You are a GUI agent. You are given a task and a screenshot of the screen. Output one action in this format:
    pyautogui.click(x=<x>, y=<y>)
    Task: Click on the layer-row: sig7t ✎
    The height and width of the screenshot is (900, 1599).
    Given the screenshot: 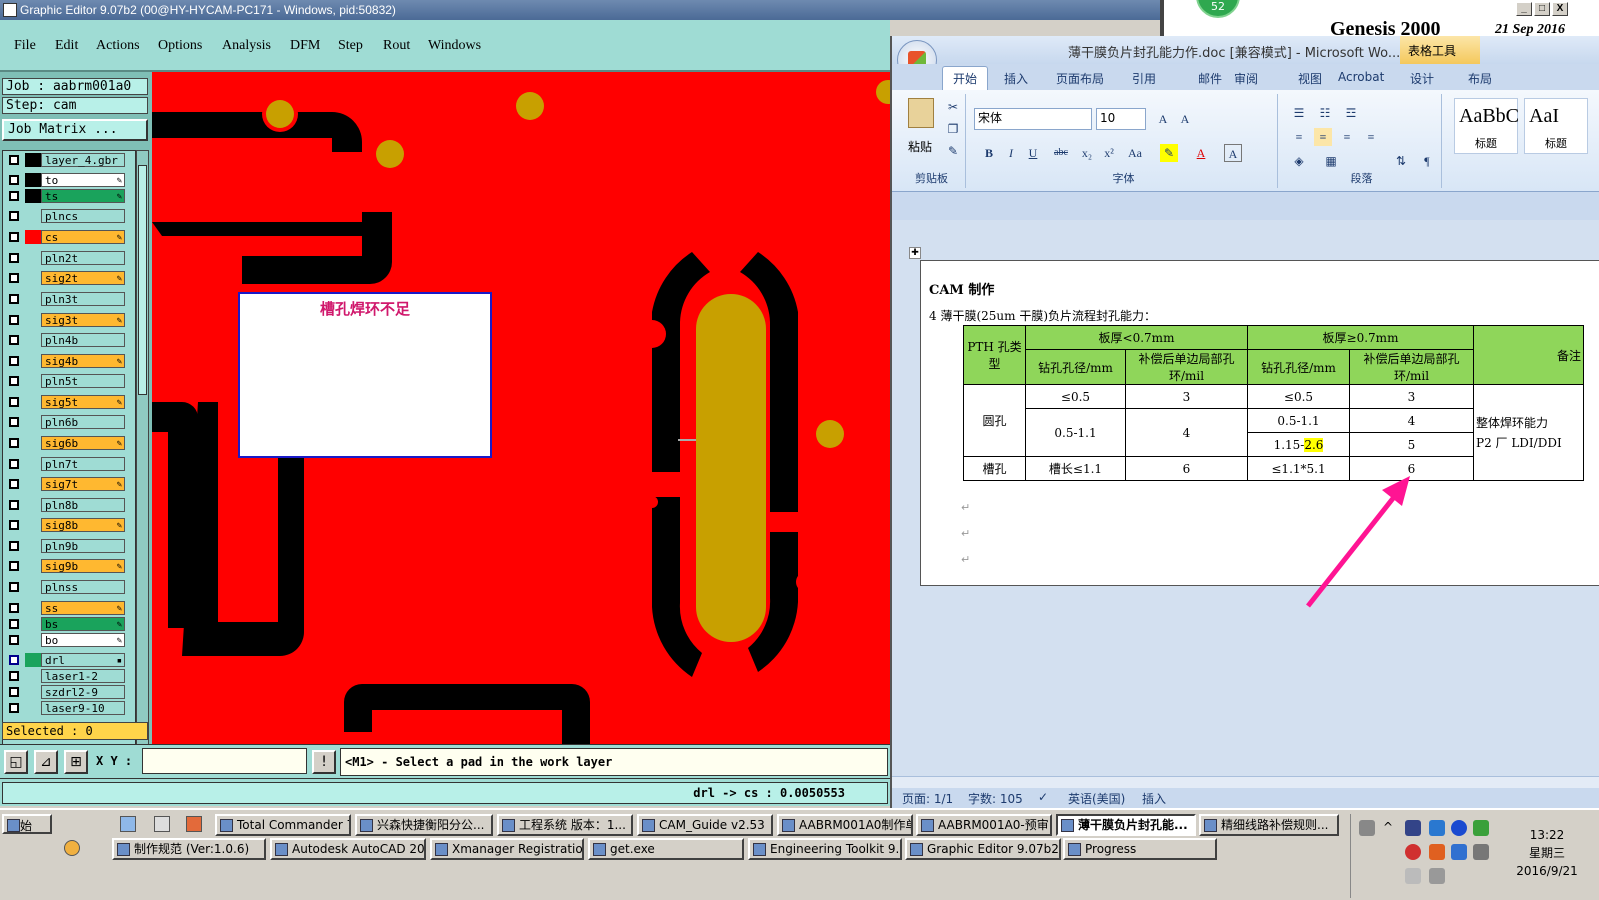 What is the action you would take?
    pyautogui.click(x=65, y=484)
    